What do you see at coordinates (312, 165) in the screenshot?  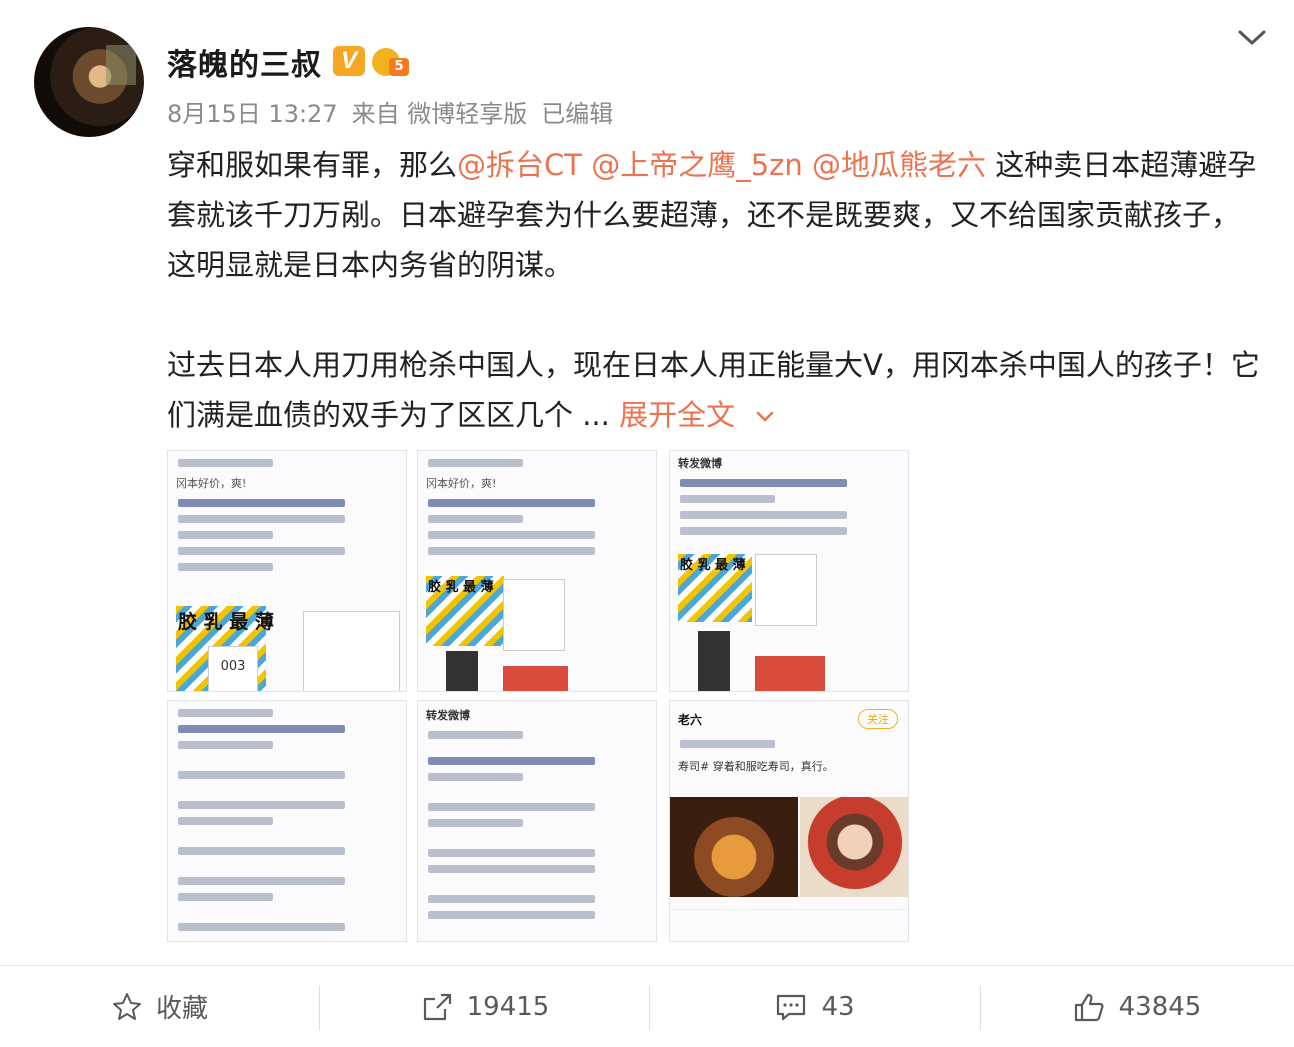 I see `text-segment: 穿和服如果有罪，那么` at bounding box center [312, 165].